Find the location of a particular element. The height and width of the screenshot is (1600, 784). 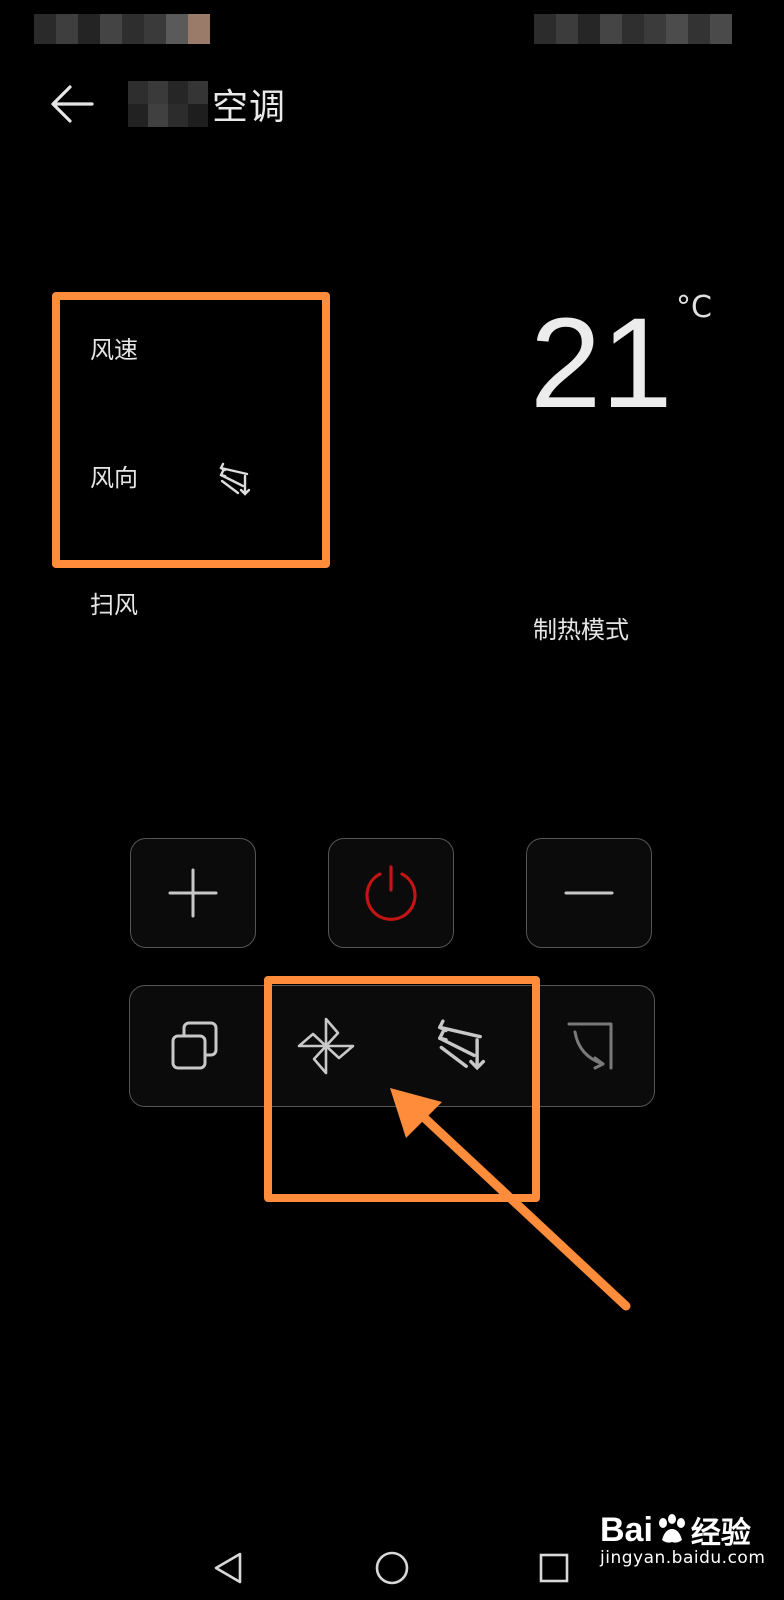

circle-home-icon is located at coordinates (392, 1568).